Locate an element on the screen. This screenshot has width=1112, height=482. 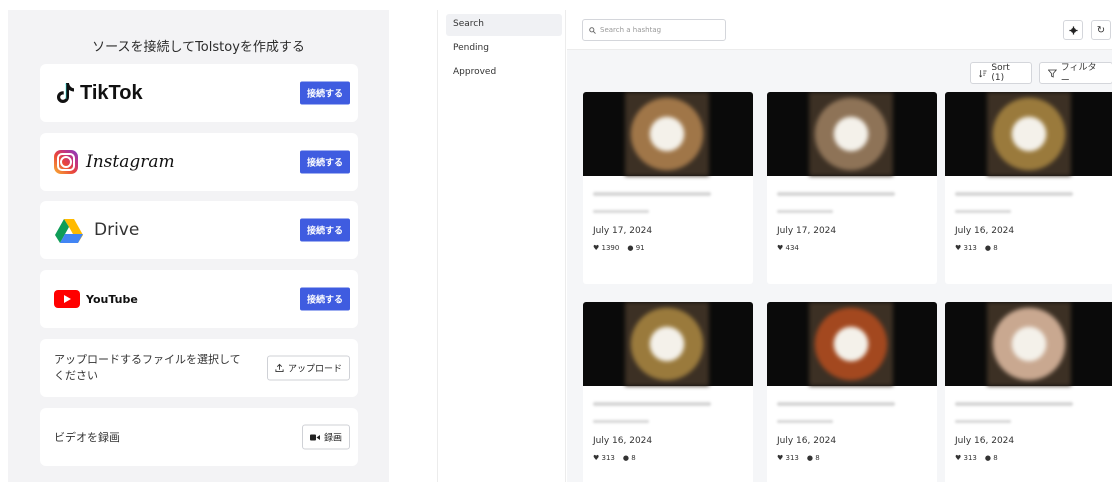
video-stats: ♥ 434 is located at coordinates (788, 248).